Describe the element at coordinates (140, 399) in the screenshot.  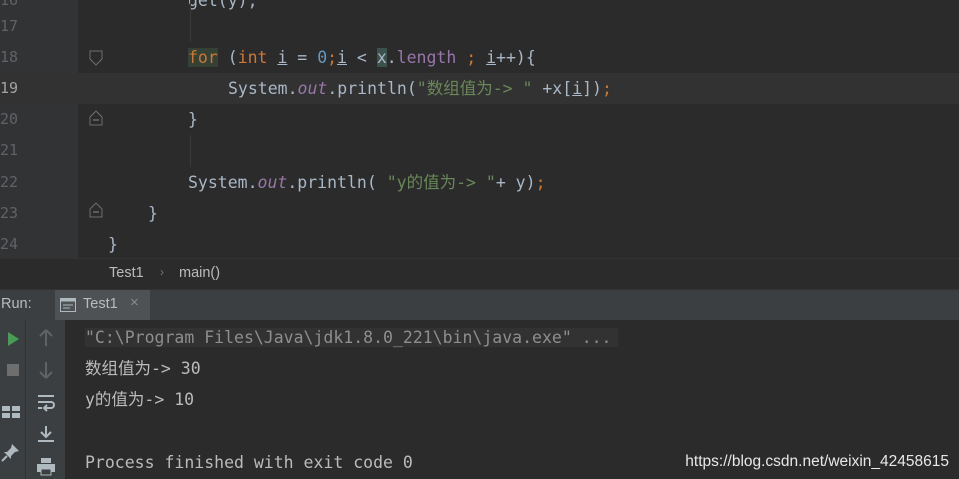
I see `console-output-line: y的值为-> 10` at that location.